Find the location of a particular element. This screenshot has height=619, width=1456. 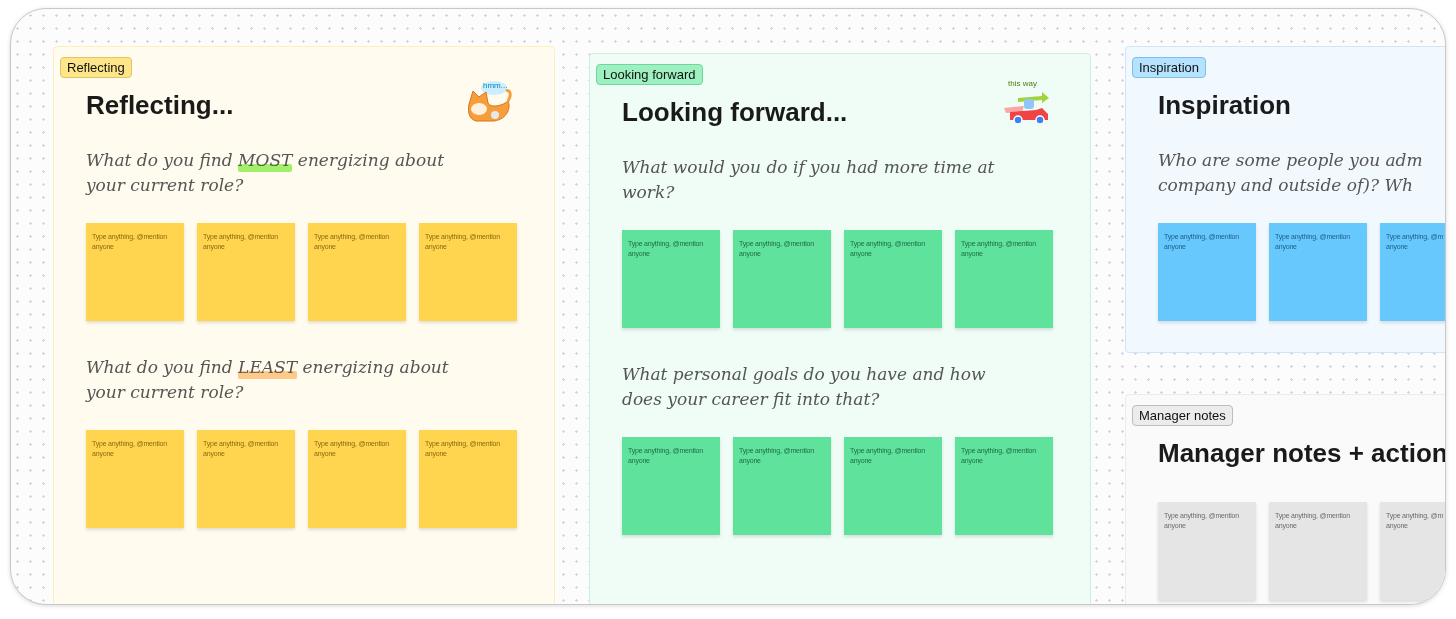

section-tag: Inspiration is located at coordinates (1169, 67).